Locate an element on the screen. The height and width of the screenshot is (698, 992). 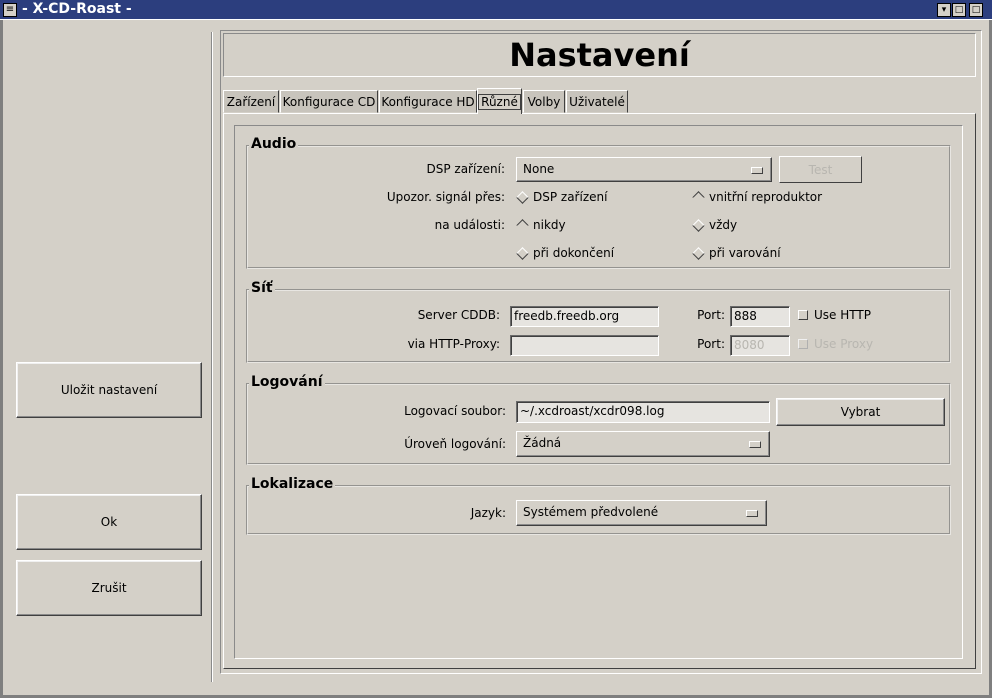
dsp-device-select: None is located at coordinates (644, 169).